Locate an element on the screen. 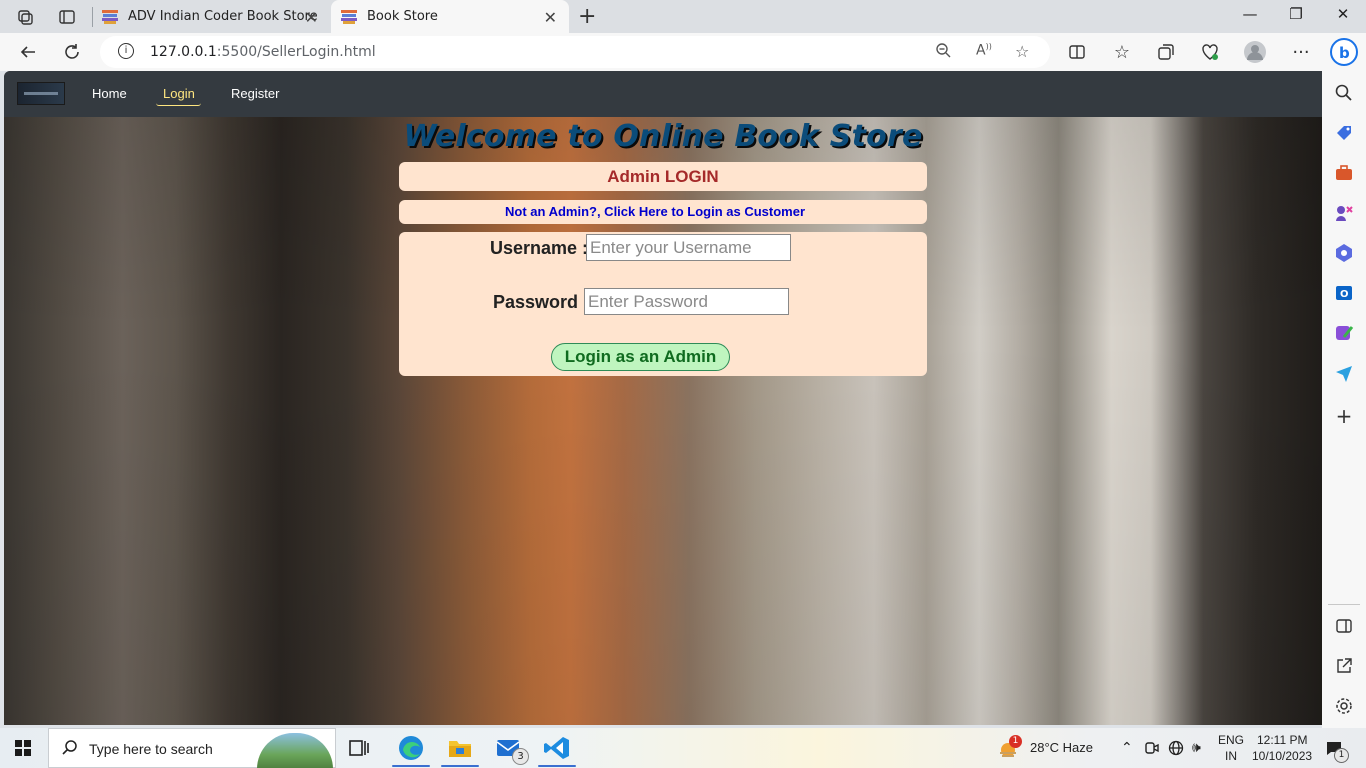  admin-login-panel-title: Admin LOGIN is located at coordinates (663, 176).